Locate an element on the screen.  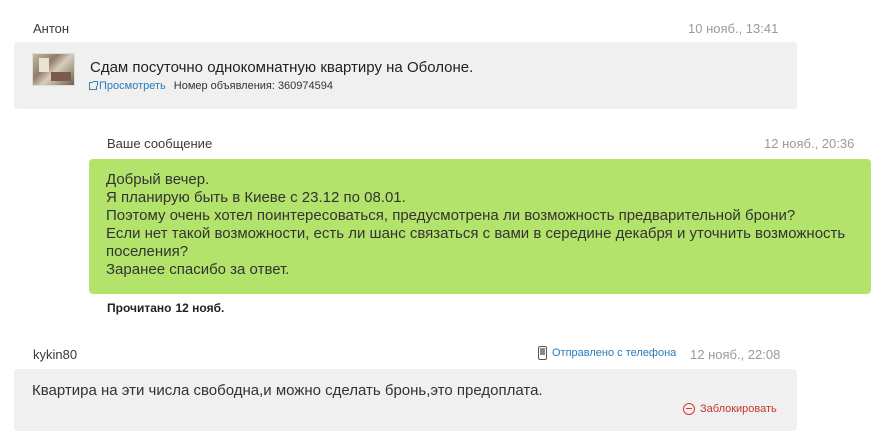
message-time: 10 нояб., 13:41 is located at coordinates (733, 28).